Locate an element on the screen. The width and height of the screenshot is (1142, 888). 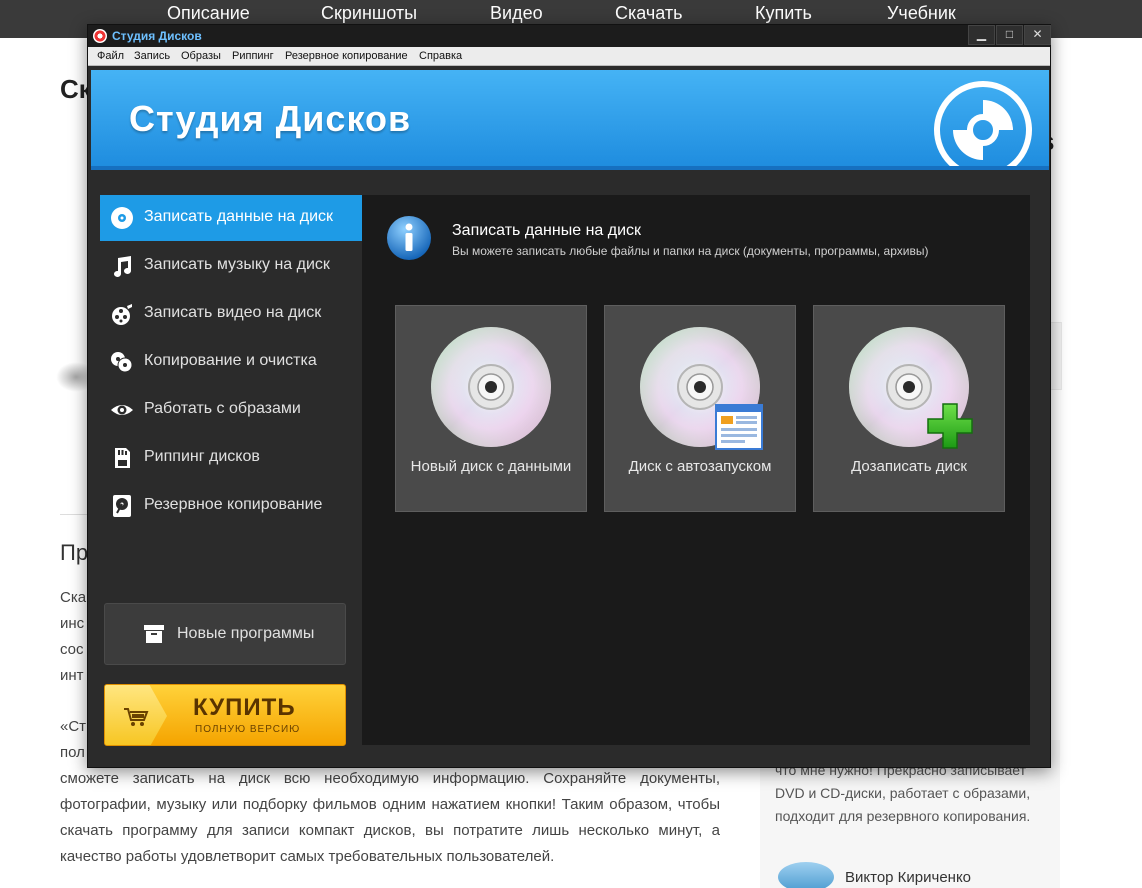
sidebar-item-images: Работать с образами is located at coordinates (231, 410).